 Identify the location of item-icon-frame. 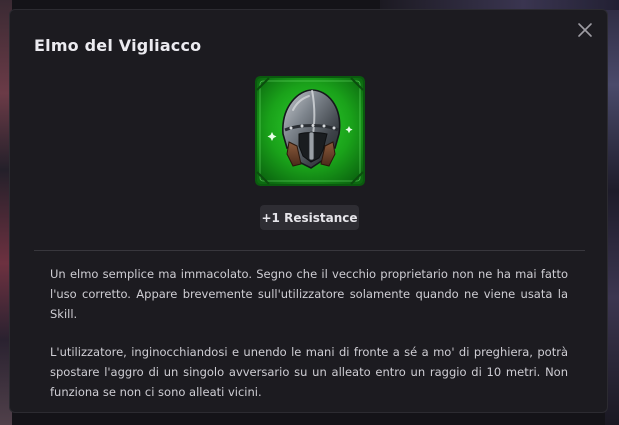
(310, 131).